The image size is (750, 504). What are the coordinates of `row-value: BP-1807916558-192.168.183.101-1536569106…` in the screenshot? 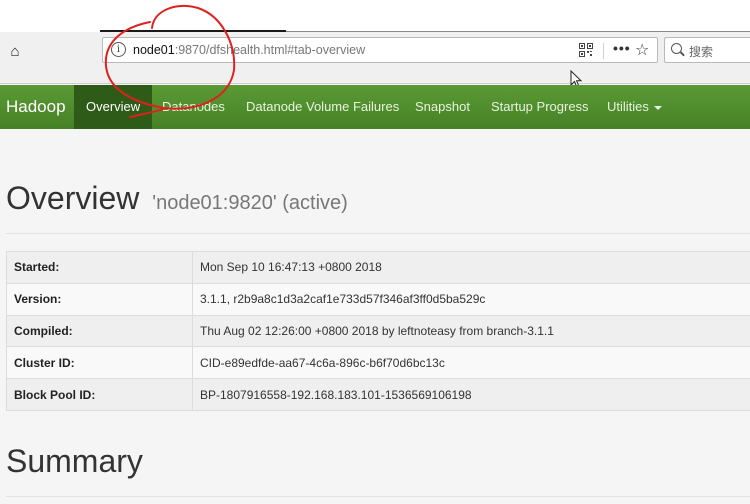 It's located at (471, 394).